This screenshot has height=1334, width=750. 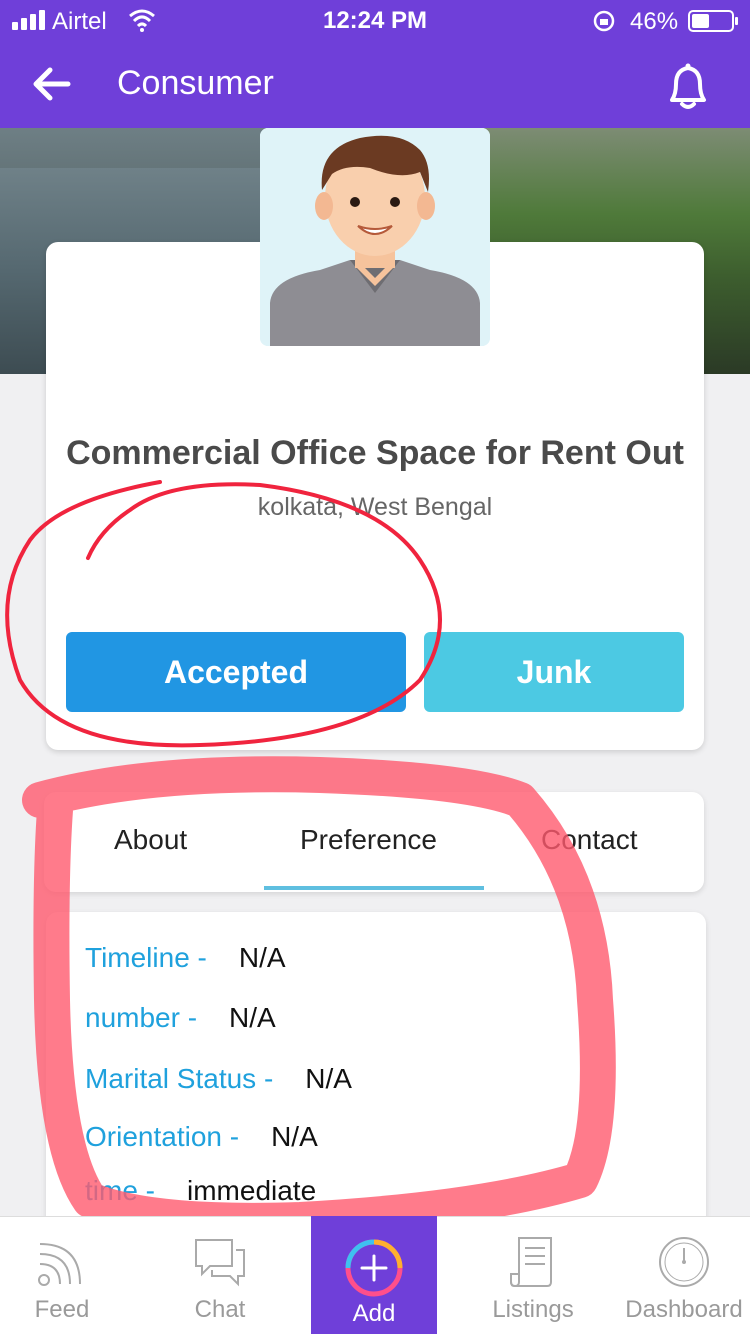 I want to click on nav-listings: Listings, so click(x=533, y=1275).